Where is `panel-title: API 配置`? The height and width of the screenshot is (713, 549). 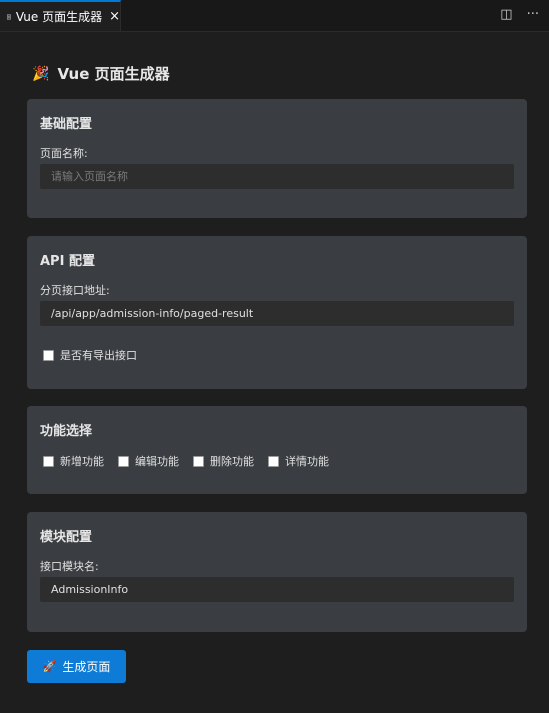 panel-title: API 配置 is located at coordinates (67, 261).